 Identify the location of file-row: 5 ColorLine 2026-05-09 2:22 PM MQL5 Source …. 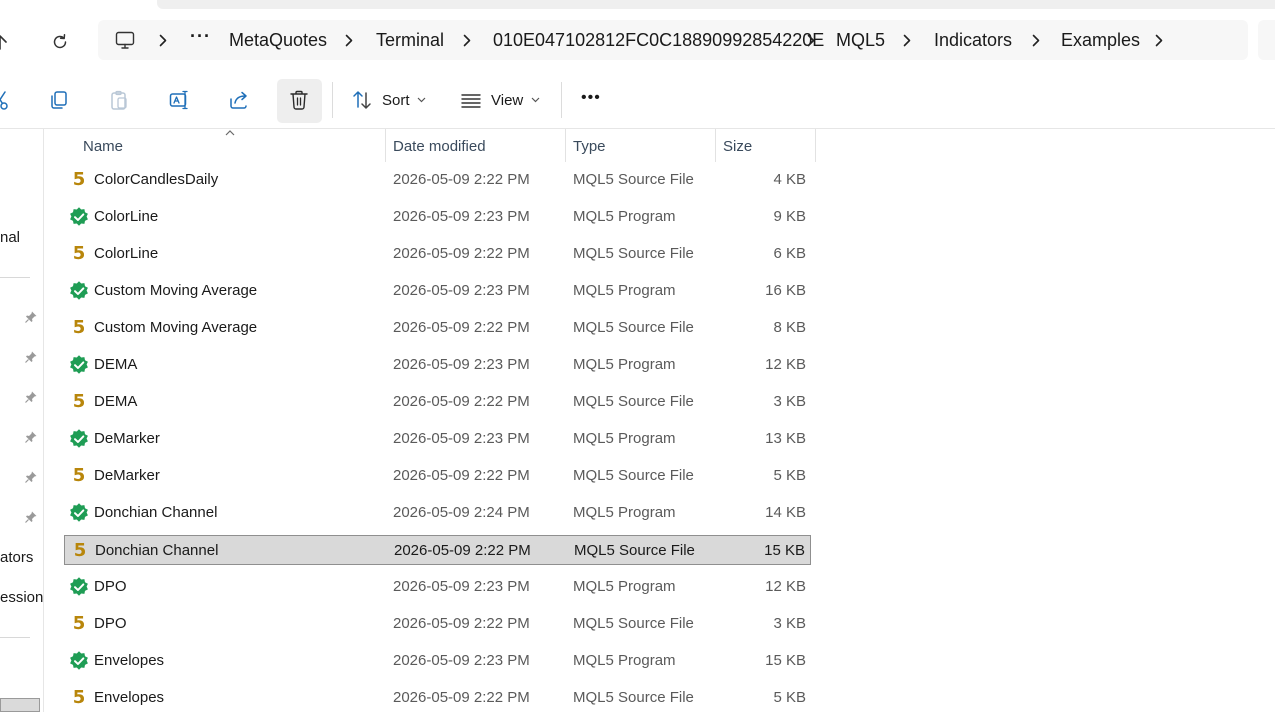
(437, 254).